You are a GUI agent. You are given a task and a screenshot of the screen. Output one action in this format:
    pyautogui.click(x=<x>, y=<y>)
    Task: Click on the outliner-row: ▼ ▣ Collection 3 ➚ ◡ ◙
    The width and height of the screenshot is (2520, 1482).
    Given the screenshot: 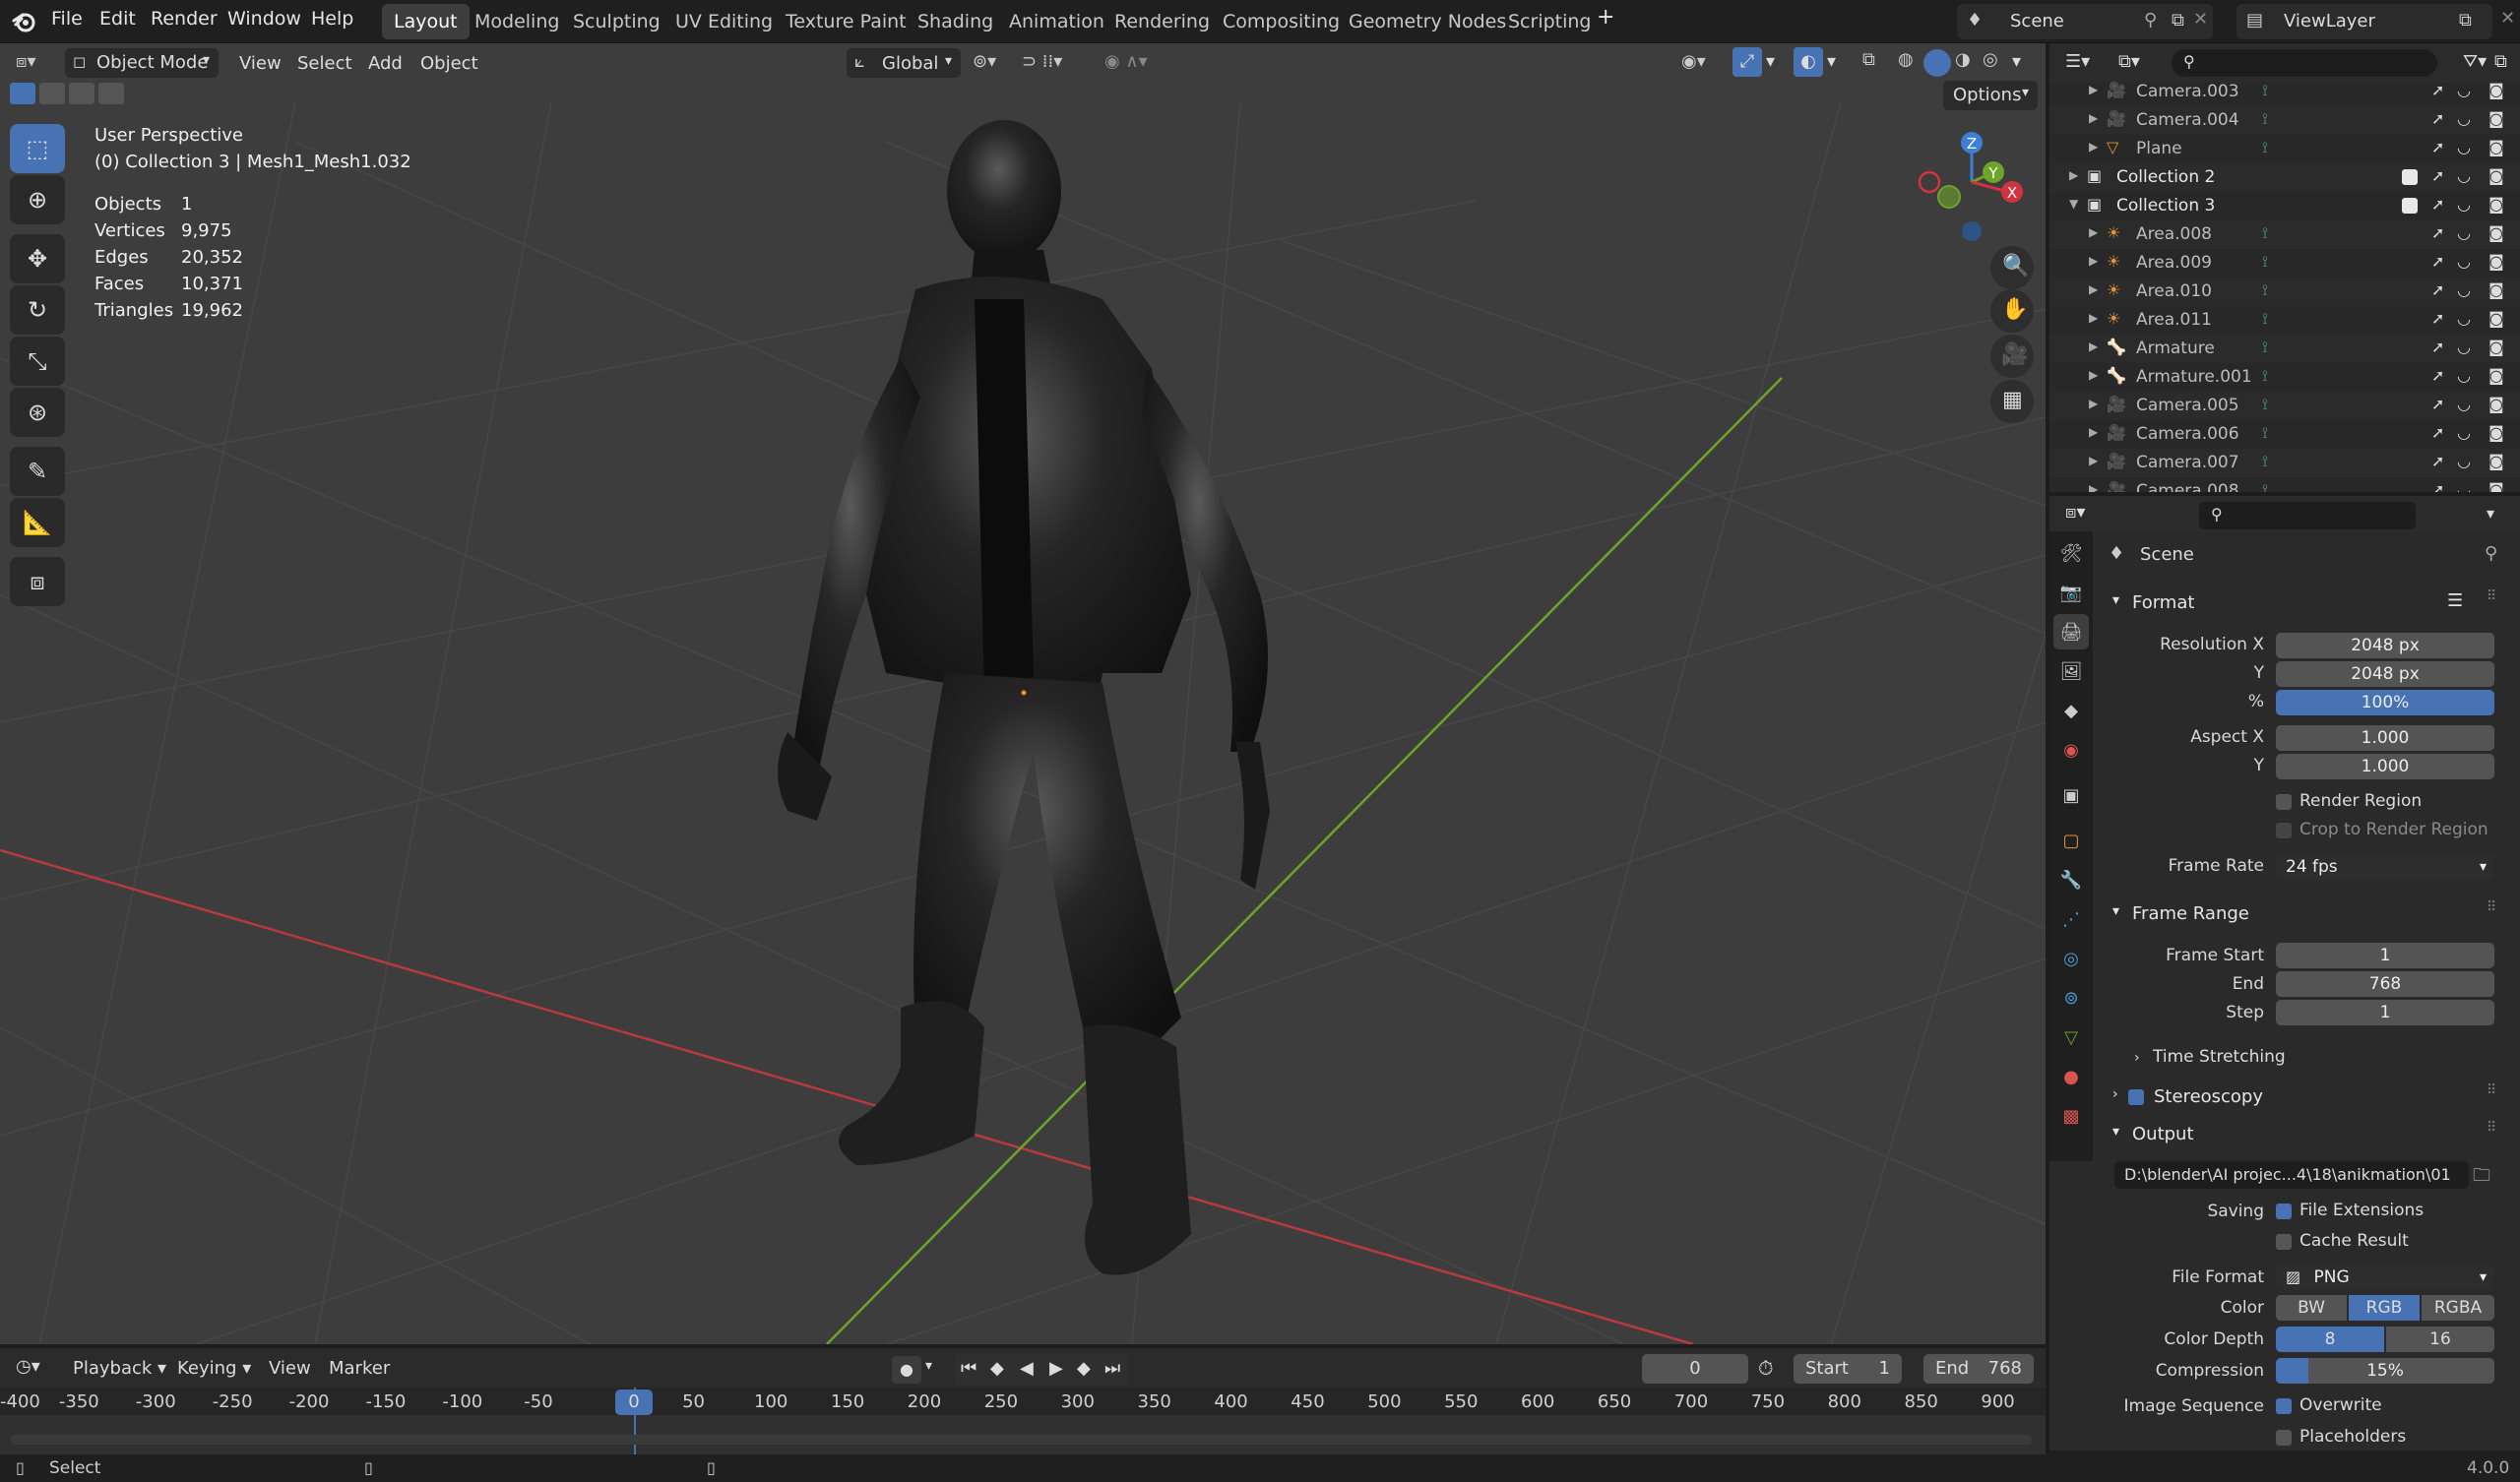 What is the action you would take?
    pyautogui.click(x=2284, y=206)
    